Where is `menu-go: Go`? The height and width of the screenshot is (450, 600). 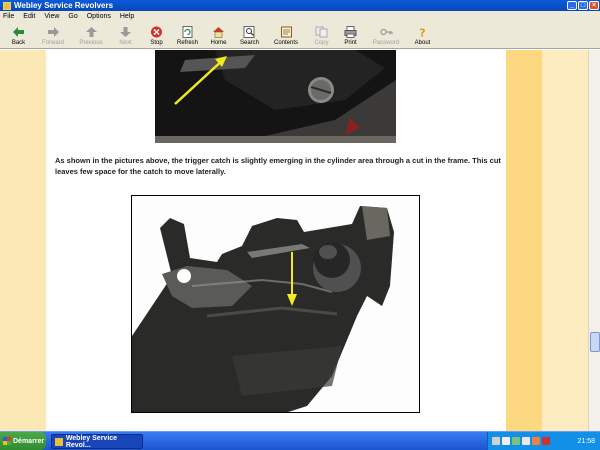 menu-go: Go is located at coordinates (72, 16).